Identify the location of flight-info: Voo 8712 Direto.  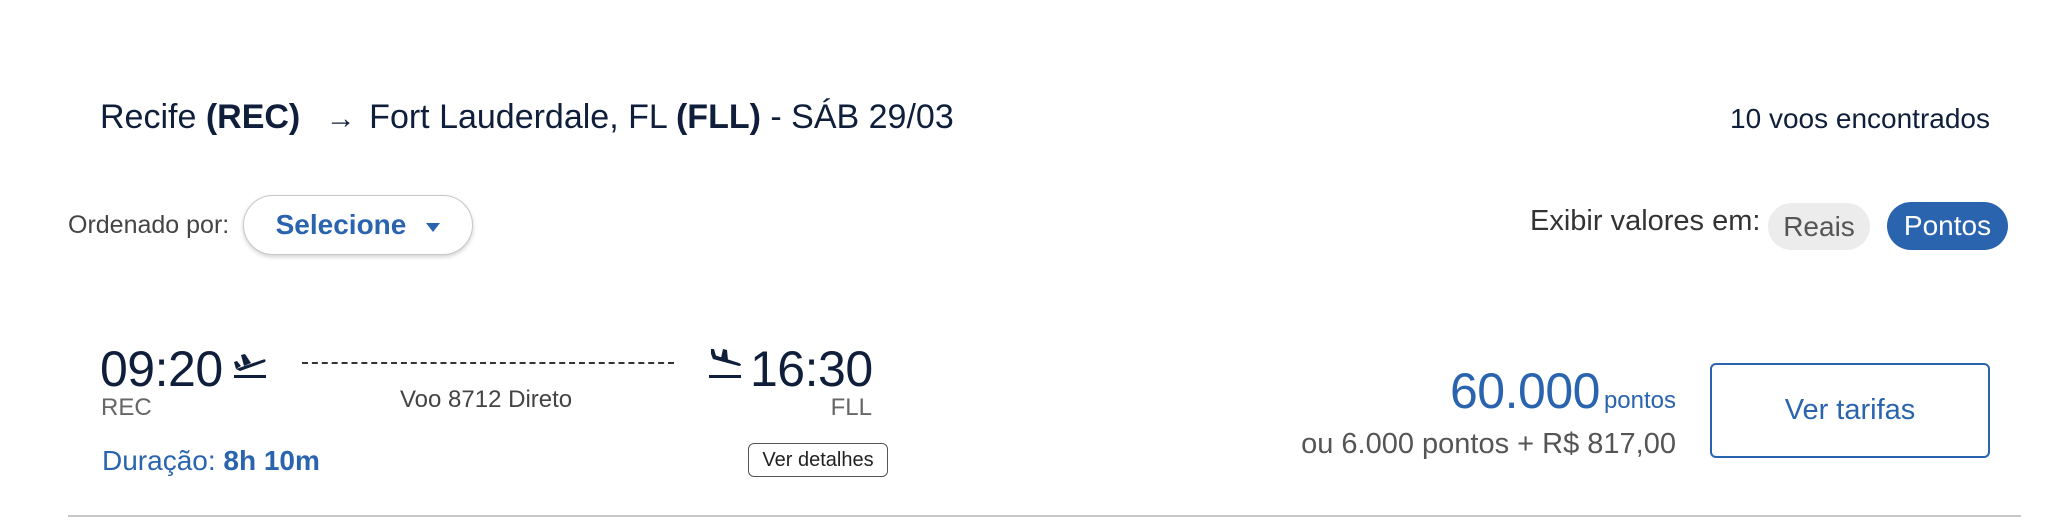
(486, 399).